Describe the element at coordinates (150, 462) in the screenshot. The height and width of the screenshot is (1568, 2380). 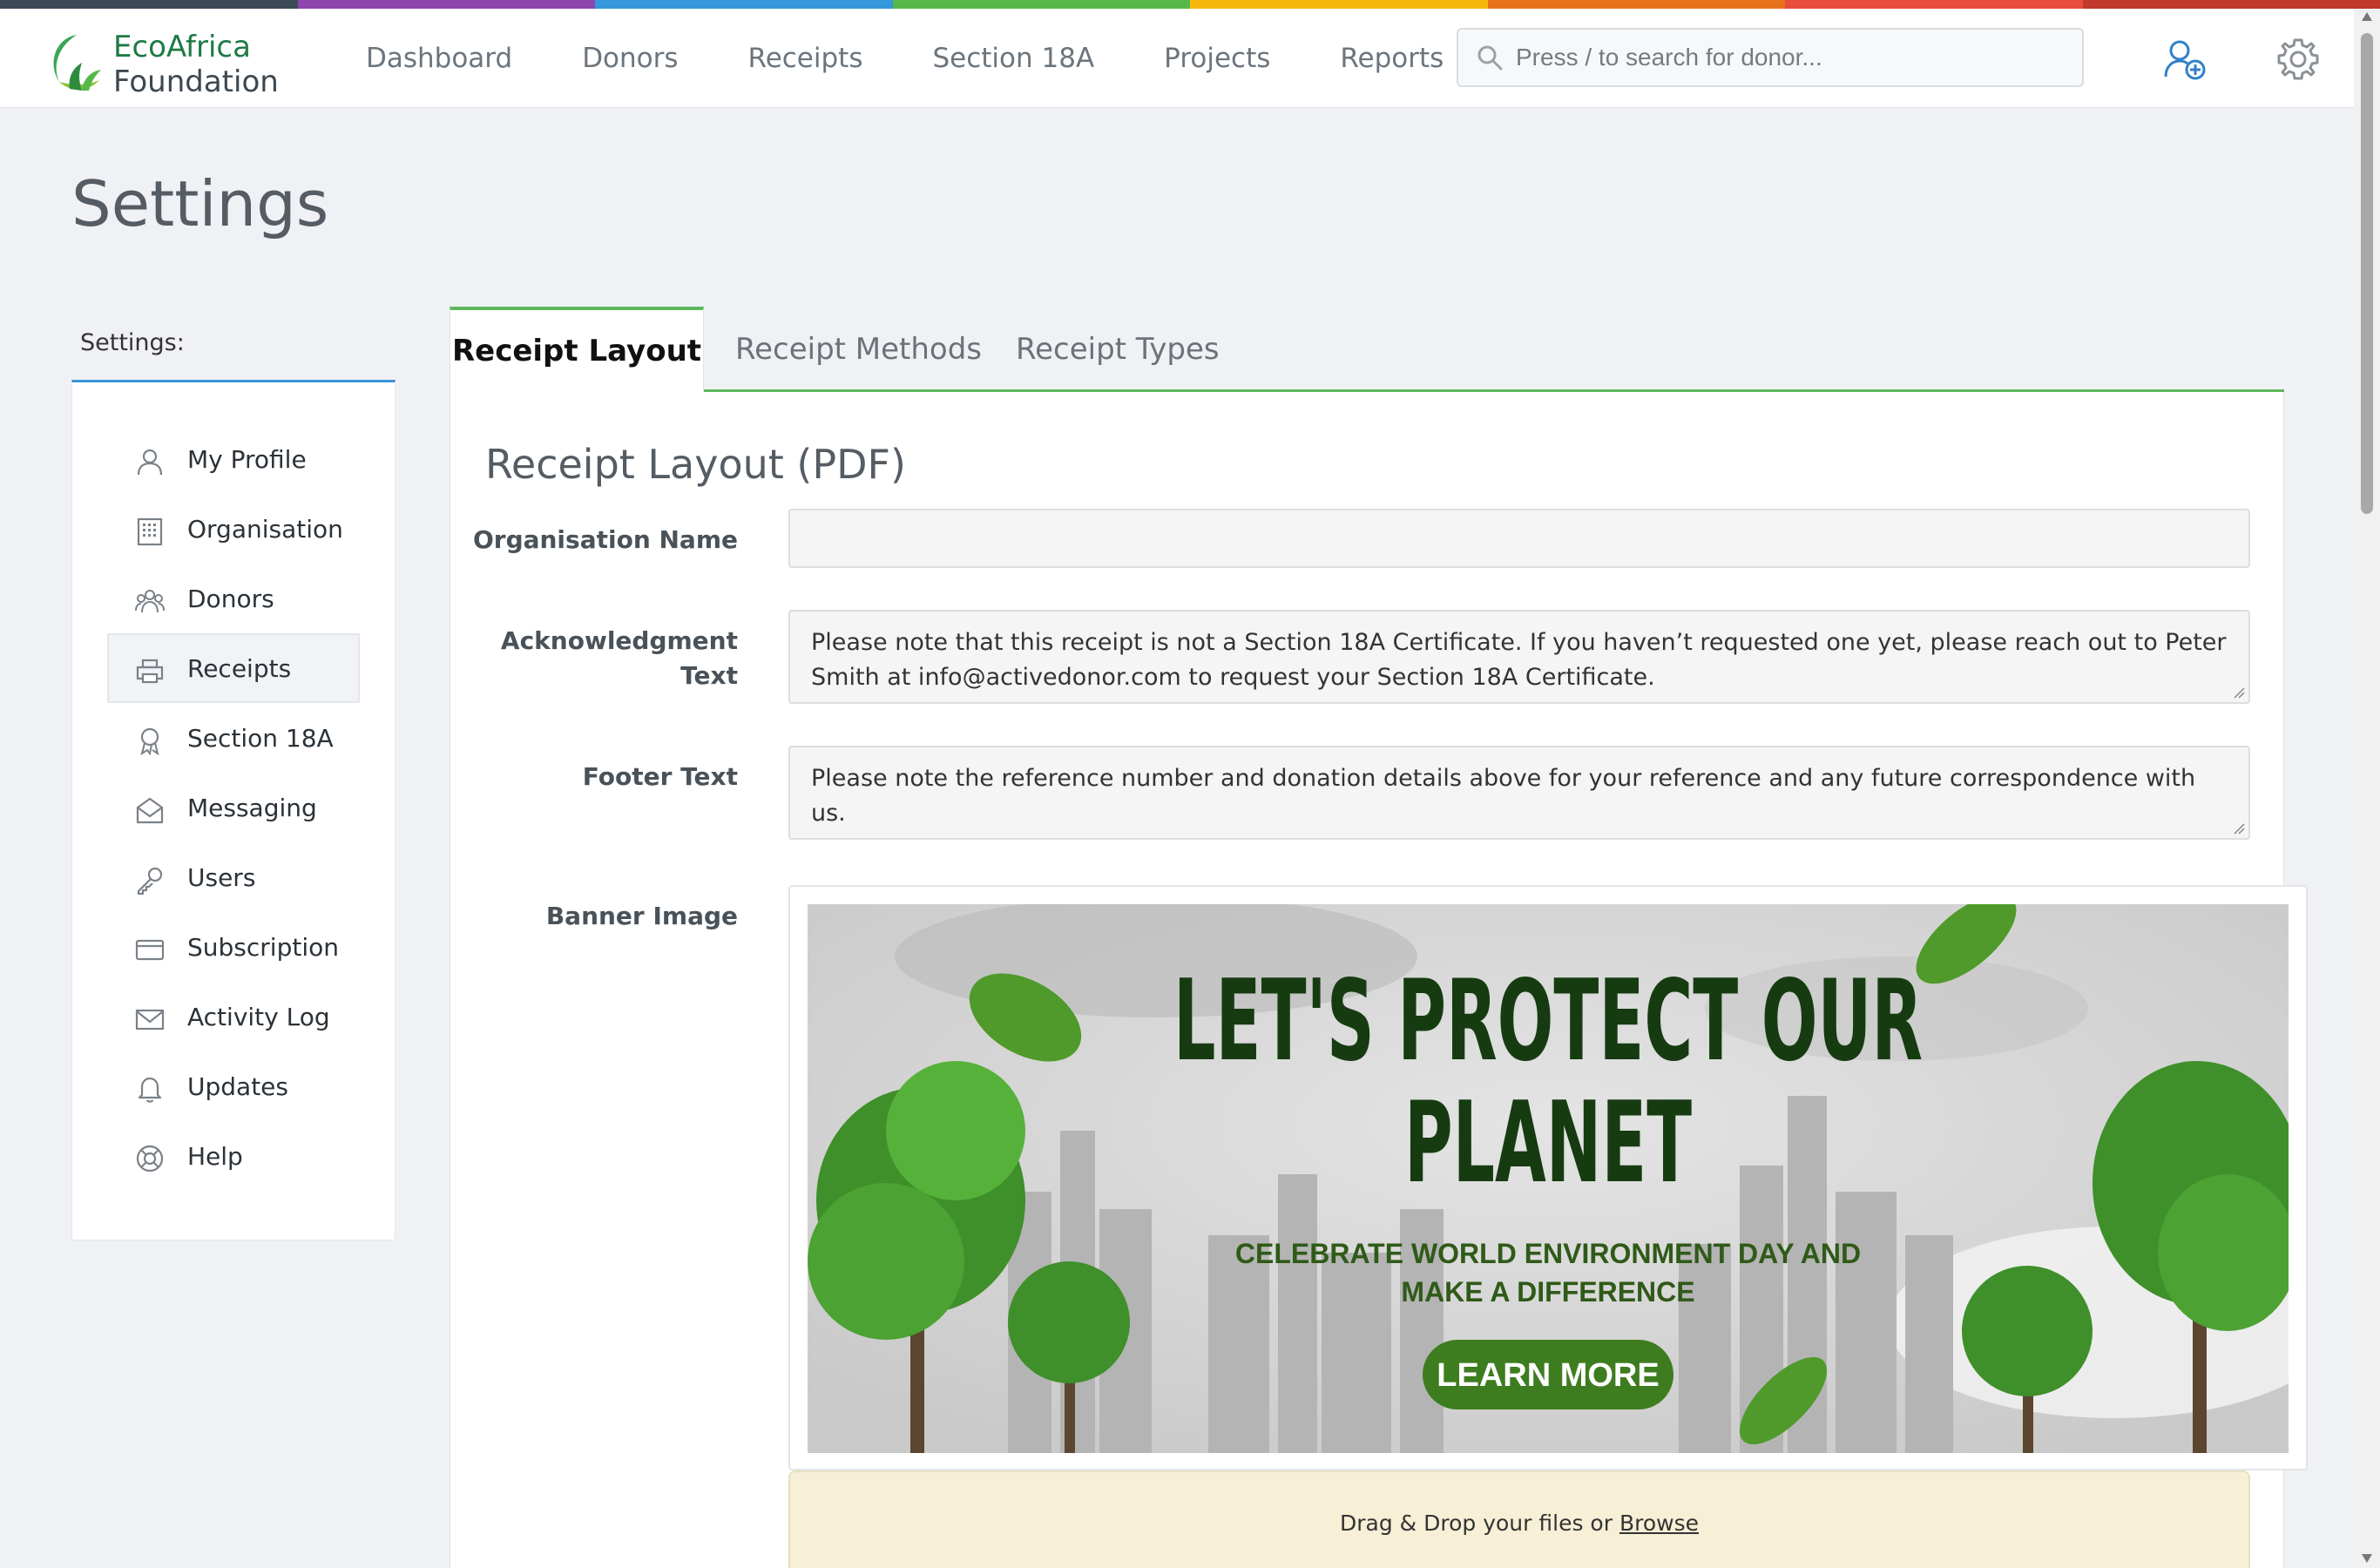
I see `user-icon` at that location.